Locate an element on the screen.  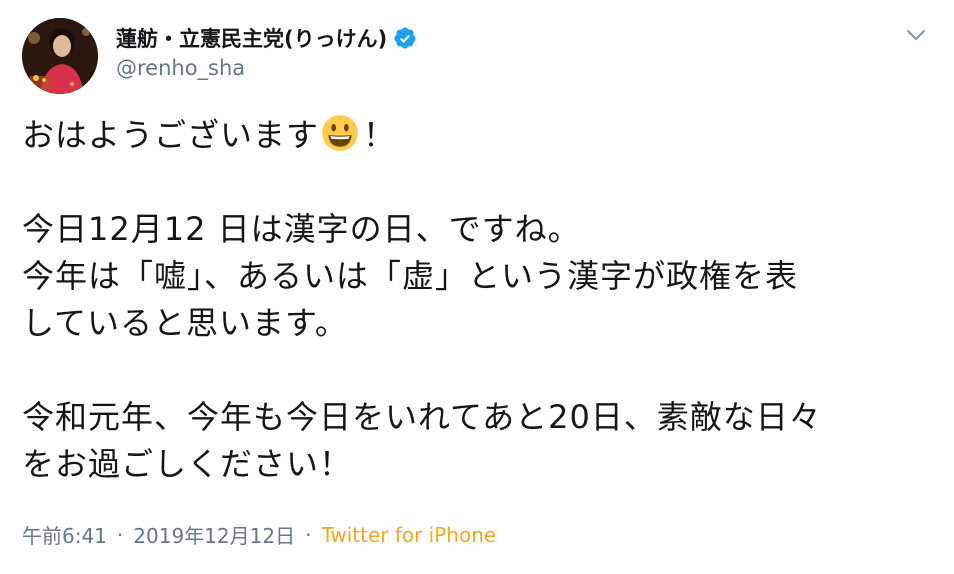
tweet-line: 今日12月12 日は漢字の日、ですね。 is located at coordinates (301, 229).